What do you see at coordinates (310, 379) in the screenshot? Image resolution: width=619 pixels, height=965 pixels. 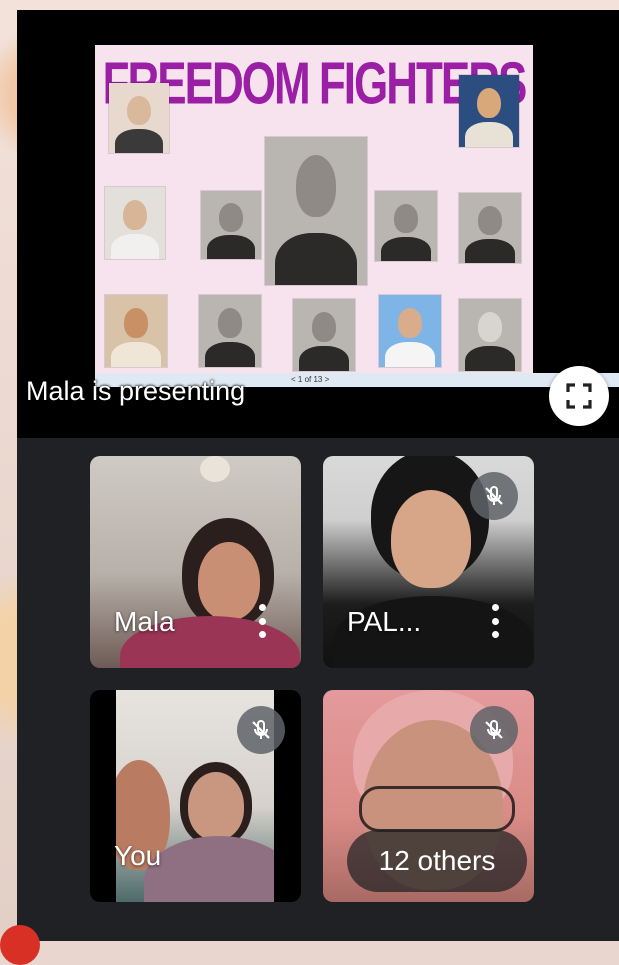 I see `page-indicator-text: < 1 of 13 >` at bounding box center [310, 379].